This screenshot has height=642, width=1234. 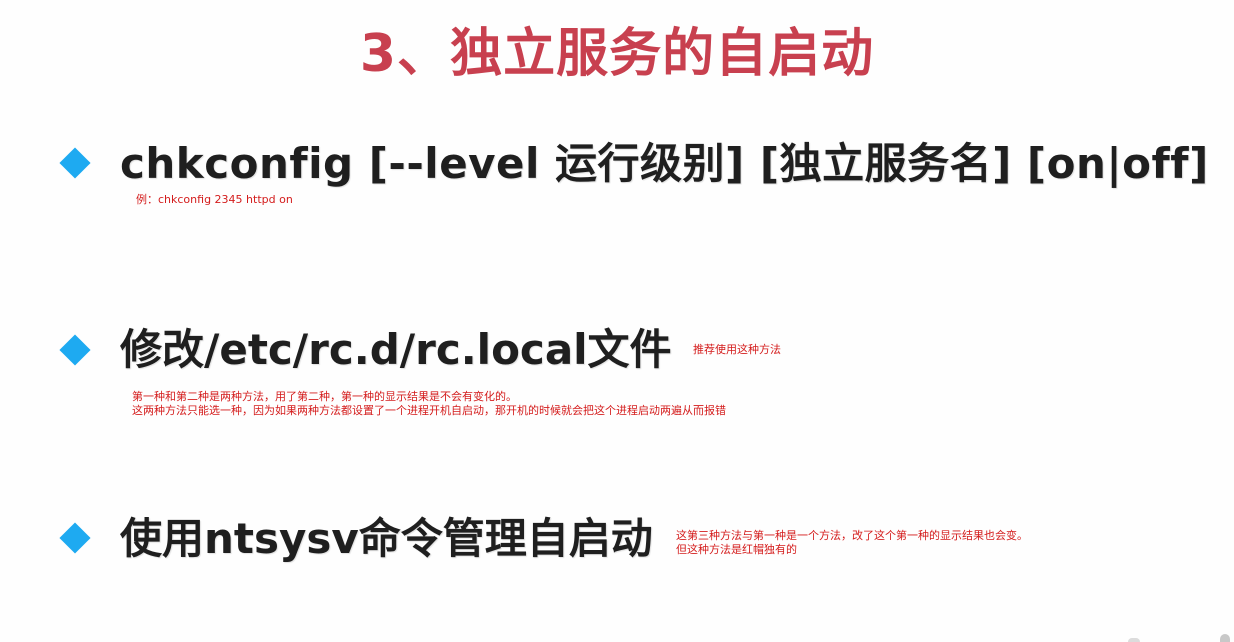 What do you see at coordinates (736, 549) in the screenshot?
I see `note-ntsysv-line2: 但这种方法是红帽独有的` at bounding box center [736, 549].